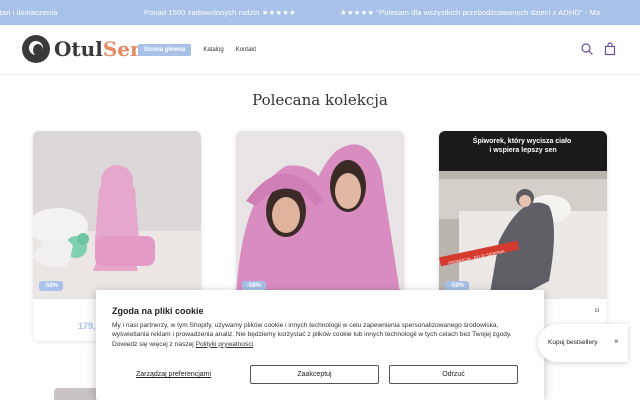 The width and height of the screenshot is (640, 400). I want to click on reject-button: Odrzuć, so click(453, 374).